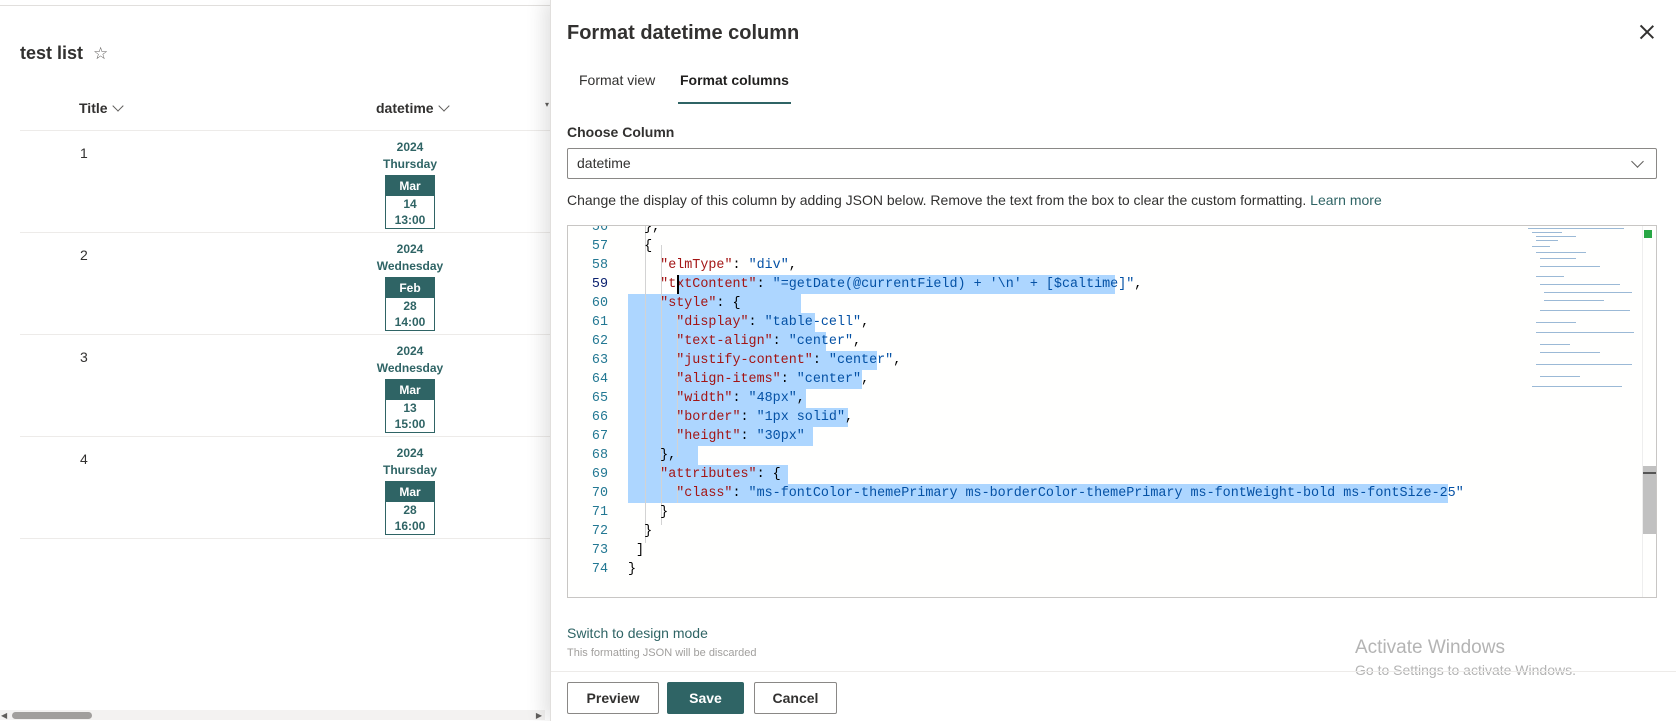 This screenshot has height=721, width=1676. I want to click on scroll-right-icon: ▶, so click(539, 715).